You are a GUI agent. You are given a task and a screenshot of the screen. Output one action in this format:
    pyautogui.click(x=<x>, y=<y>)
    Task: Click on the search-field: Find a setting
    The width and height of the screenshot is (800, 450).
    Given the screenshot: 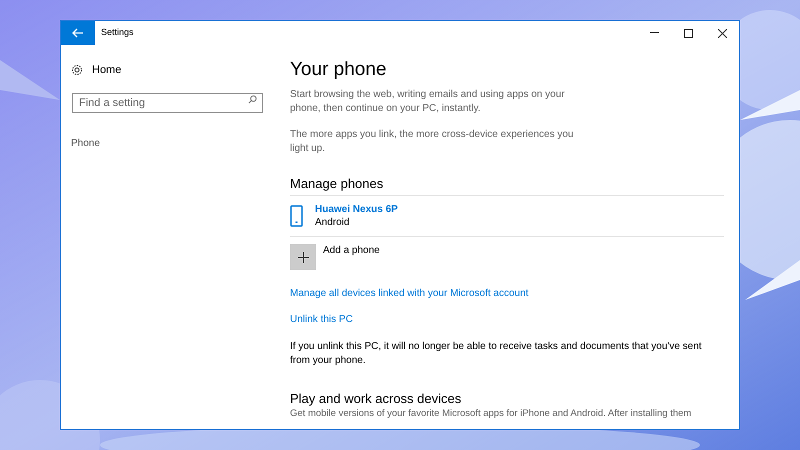 What is the action you would take?
    pyautogui.click(x=167, y=103)
    